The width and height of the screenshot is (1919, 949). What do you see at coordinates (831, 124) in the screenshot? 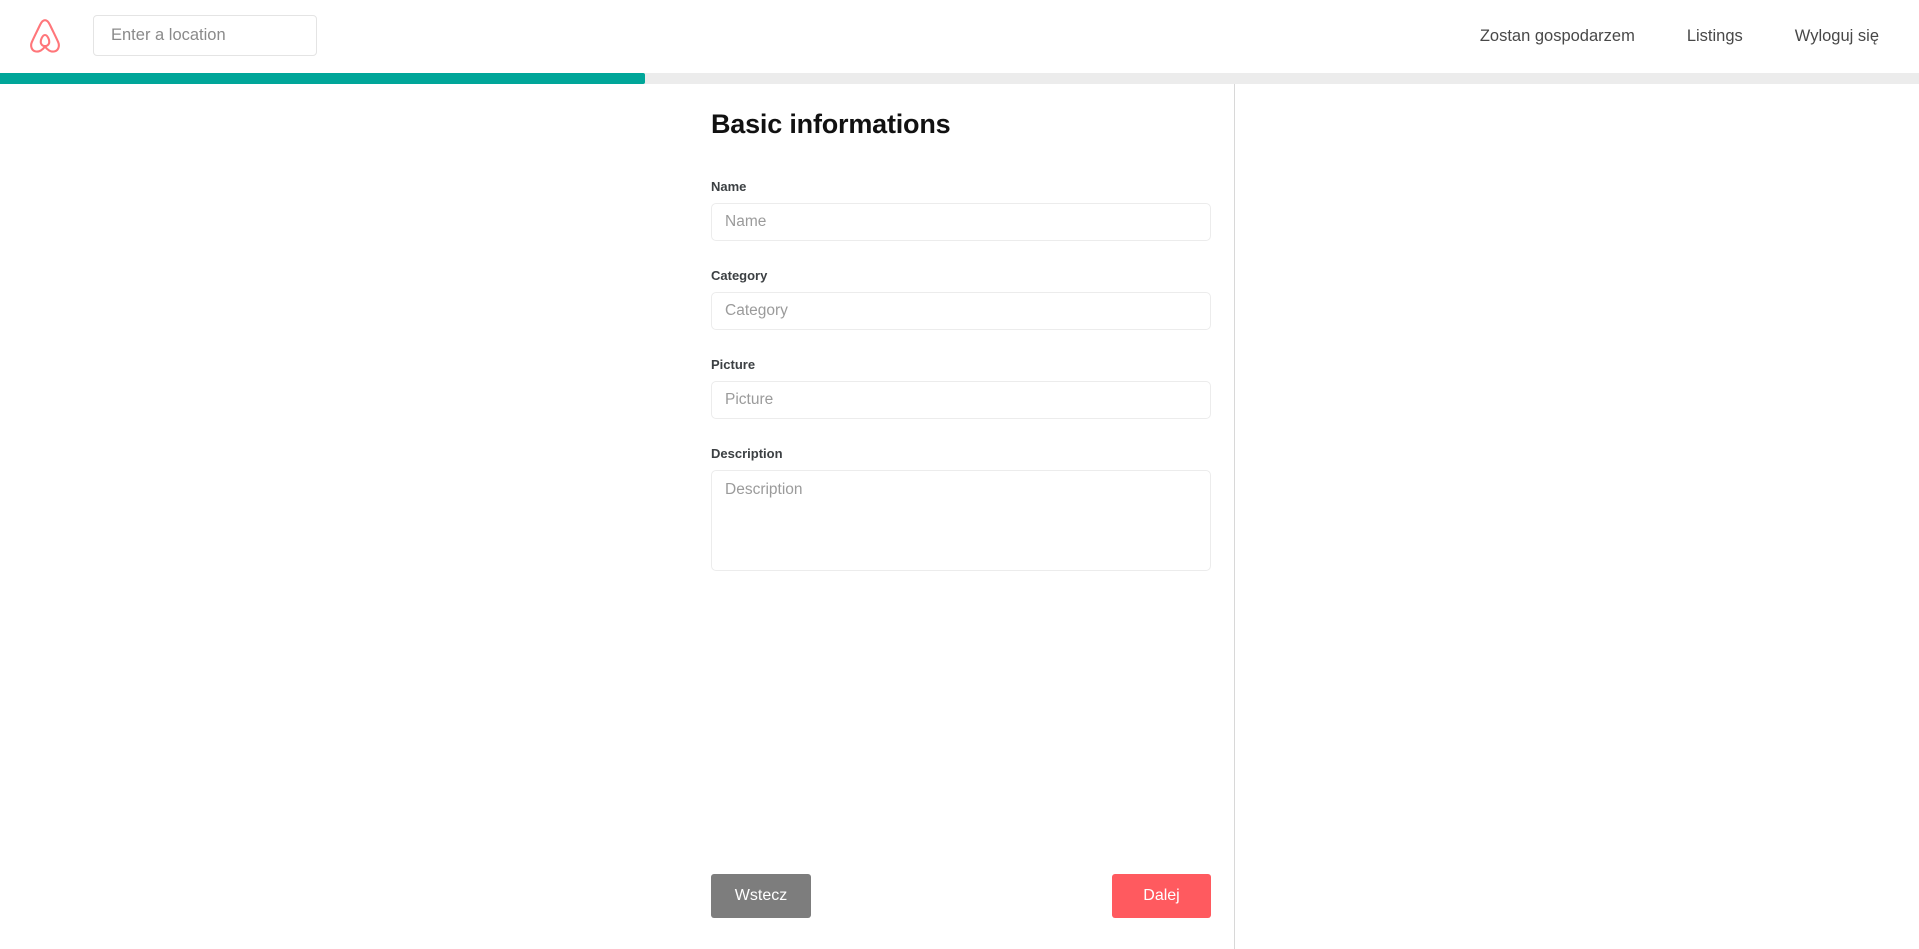
I see `page-title: Basic informations` at bounding box center [831, 124].